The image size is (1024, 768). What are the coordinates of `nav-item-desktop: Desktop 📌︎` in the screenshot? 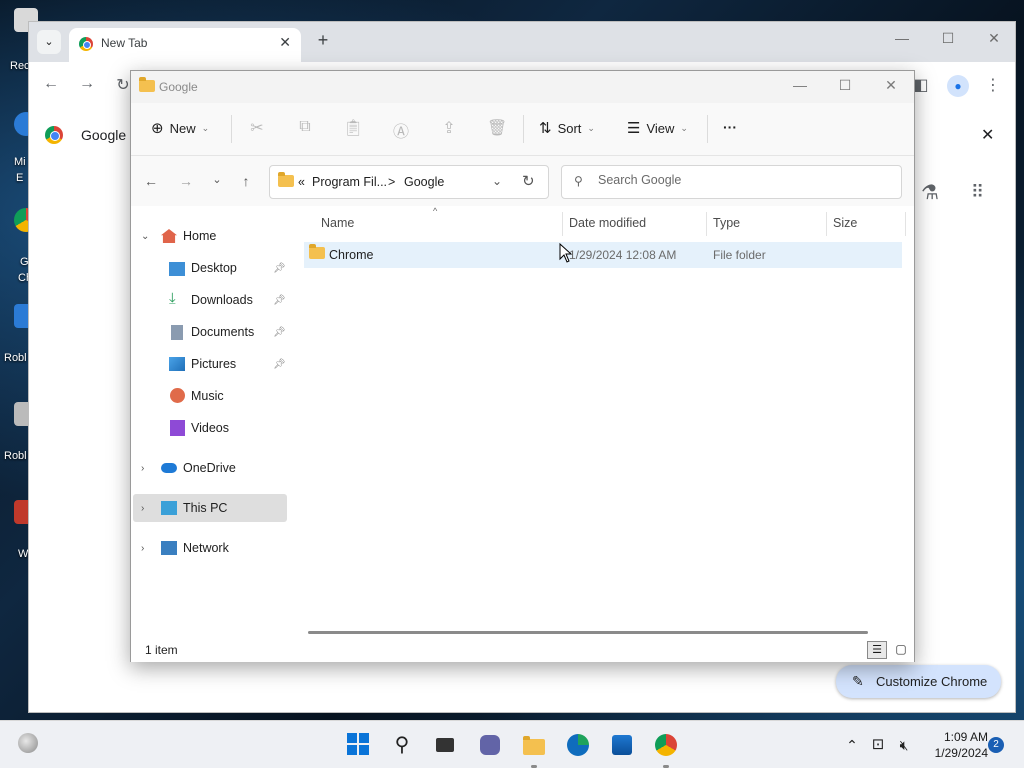 It's located at (210, 268).